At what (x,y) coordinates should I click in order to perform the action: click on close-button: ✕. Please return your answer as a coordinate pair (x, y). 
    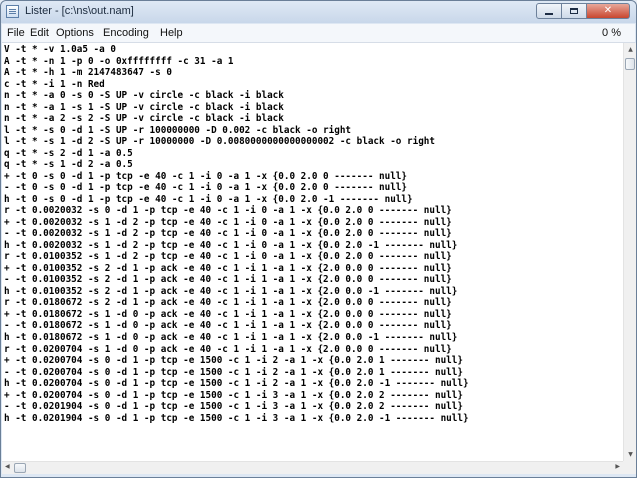
    Looking at the image, I should click on (608, 11).